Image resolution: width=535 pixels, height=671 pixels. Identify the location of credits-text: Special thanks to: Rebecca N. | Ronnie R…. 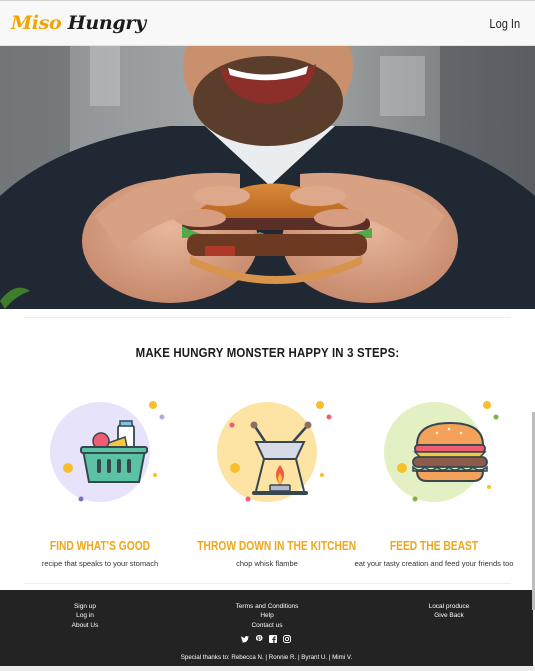
(266, 657).